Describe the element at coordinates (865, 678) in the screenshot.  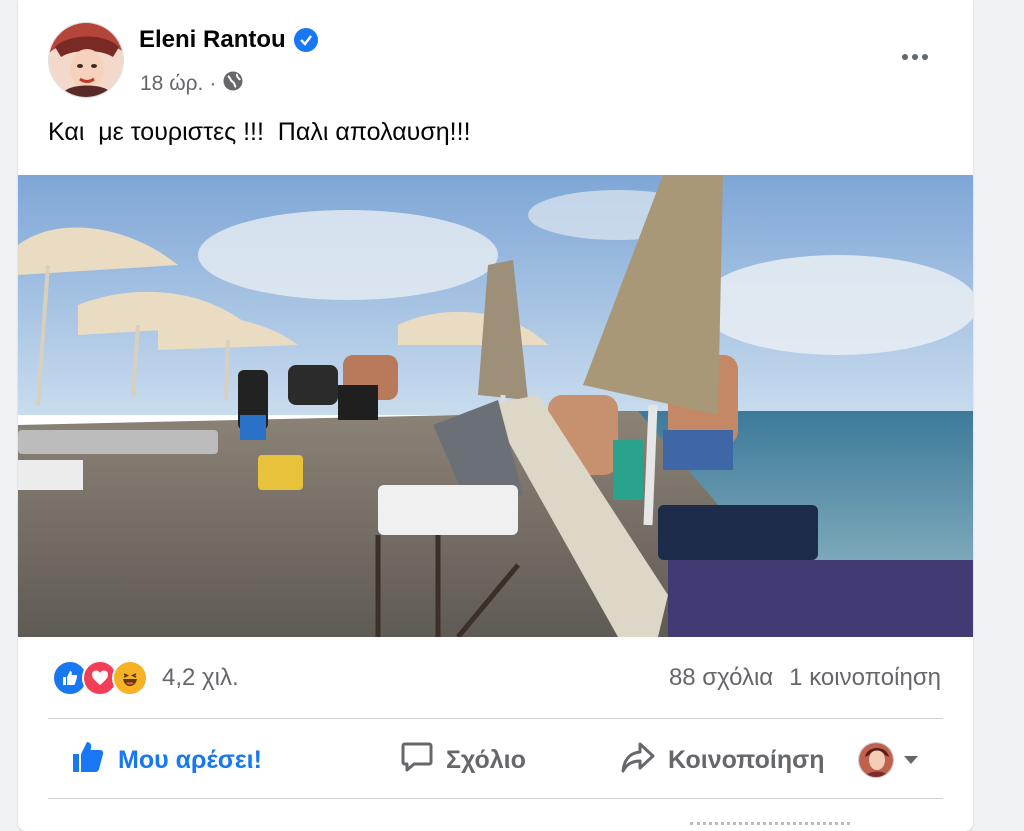
I see `shares-count: 1 κοινοποίηση` at that location.